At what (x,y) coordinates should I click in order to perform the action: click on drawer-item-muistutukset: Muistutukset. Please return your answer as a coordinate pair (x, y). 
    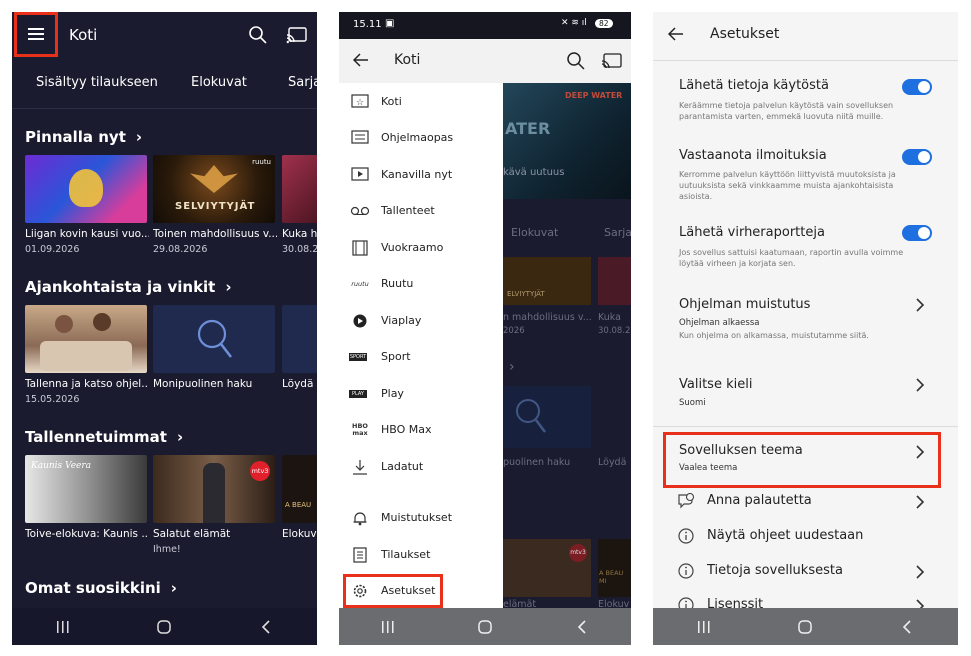
    Looking at the image, I should click on (421, 518).